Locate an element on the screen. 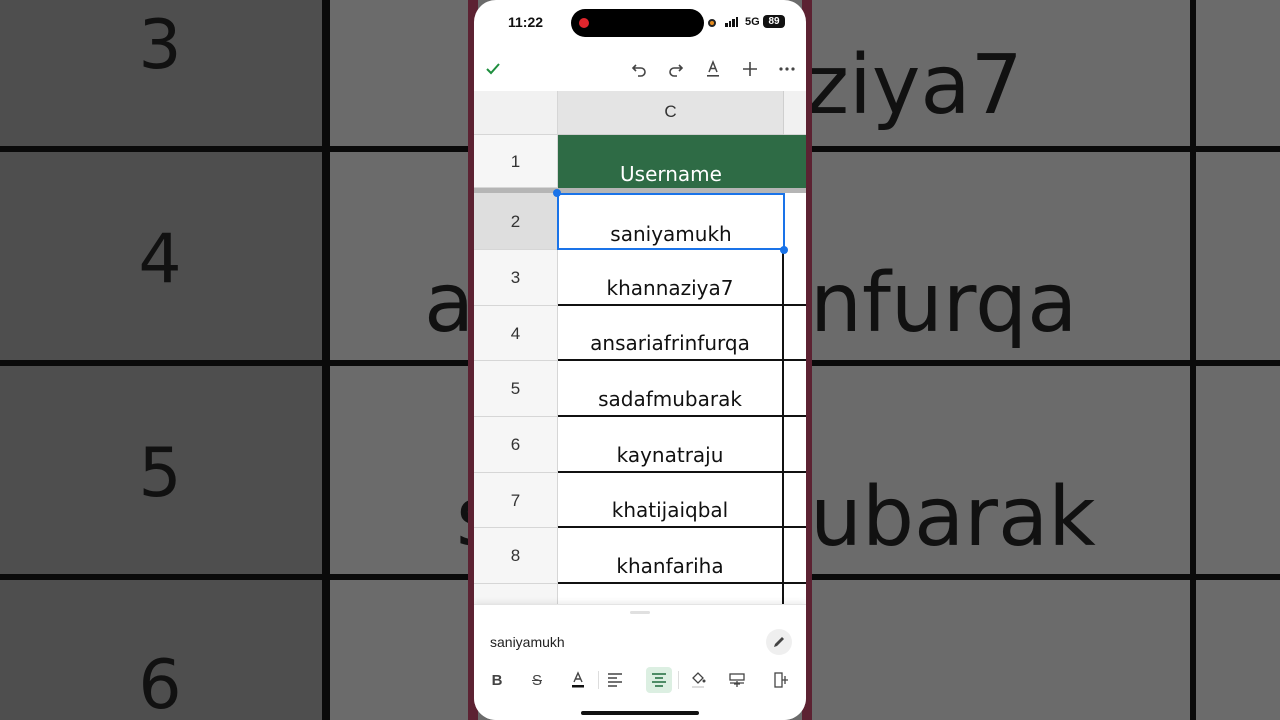 This screenshot has width=1280, height=720. align-left-icon is located at coordinates (615, 680).